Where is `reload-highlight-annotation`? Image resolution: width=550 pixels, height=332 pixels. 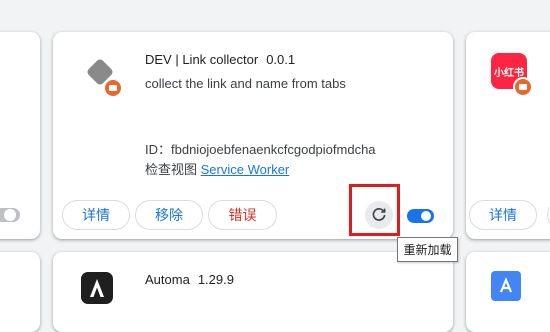
reload-highlight-annotation is located at coordinates (374, 210).